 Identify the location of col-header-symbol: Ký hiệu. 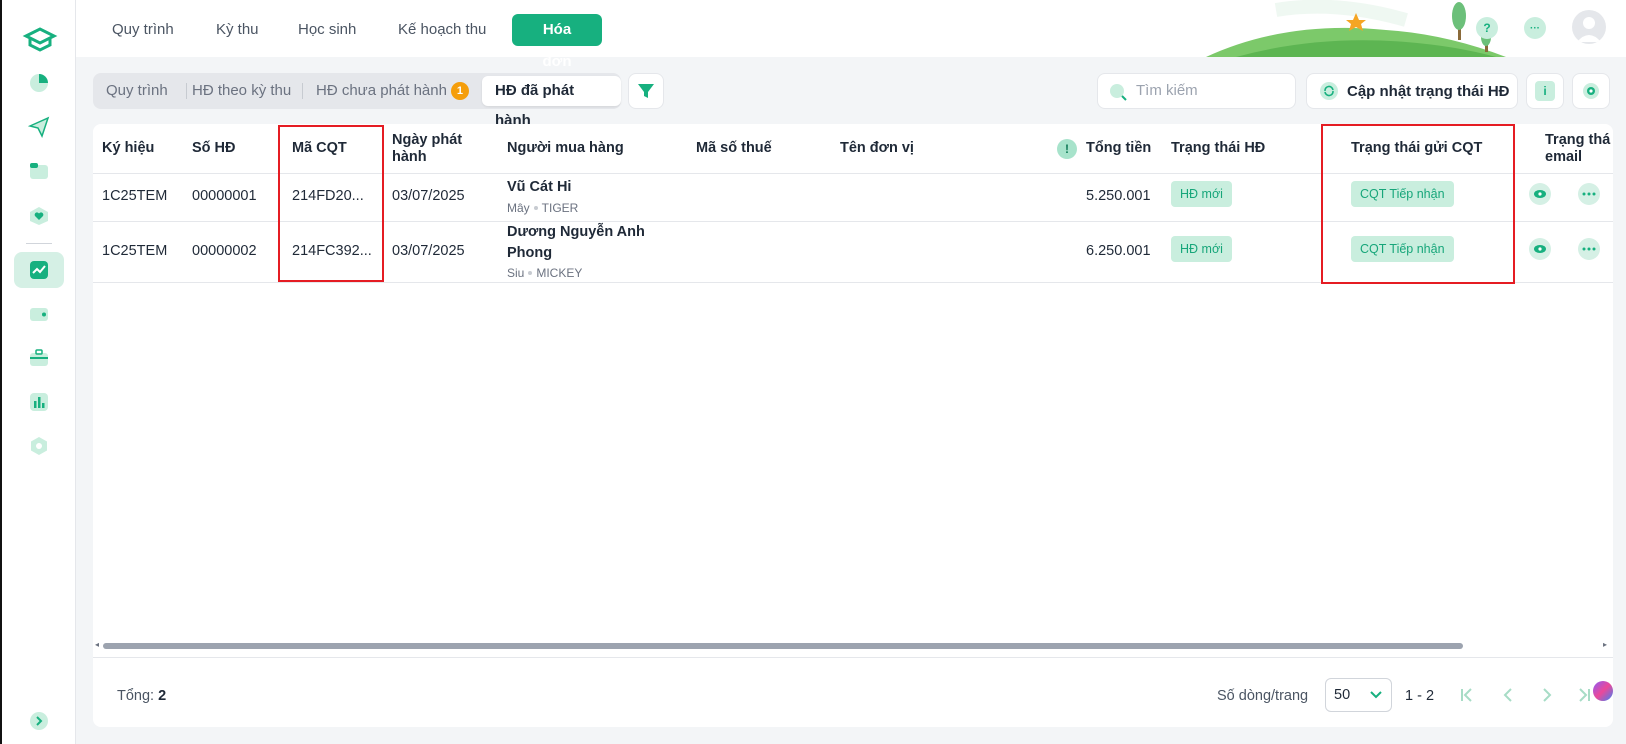
(128, 148).